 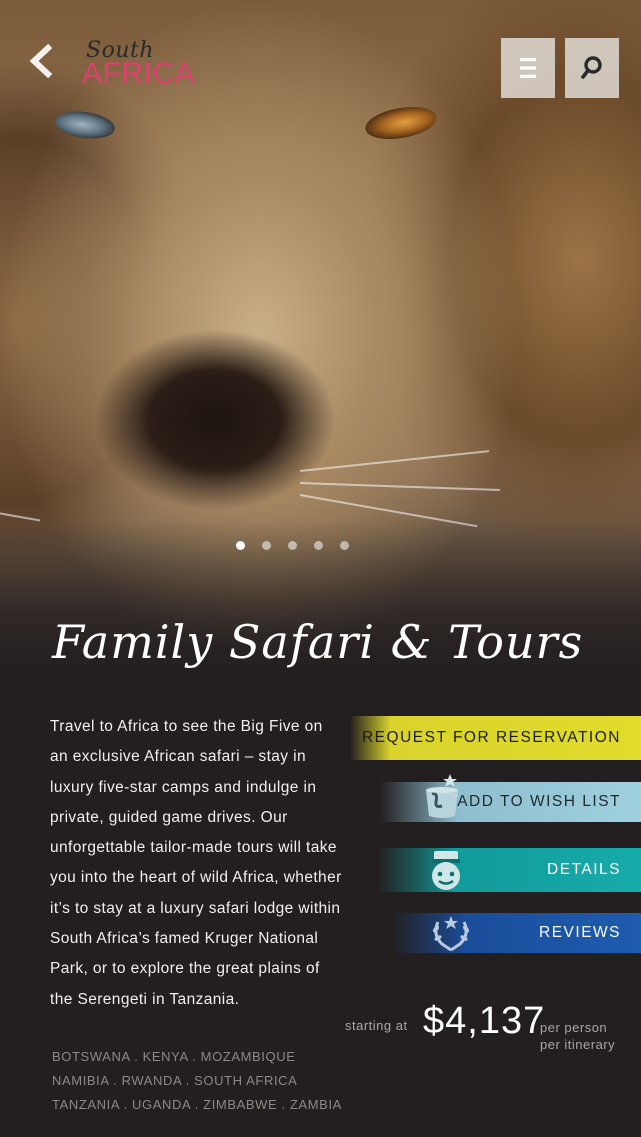 What do you see at coordinates (85, 125) in the screenshot?
I see `lion-left-eye` at bounding box center [85, 125].